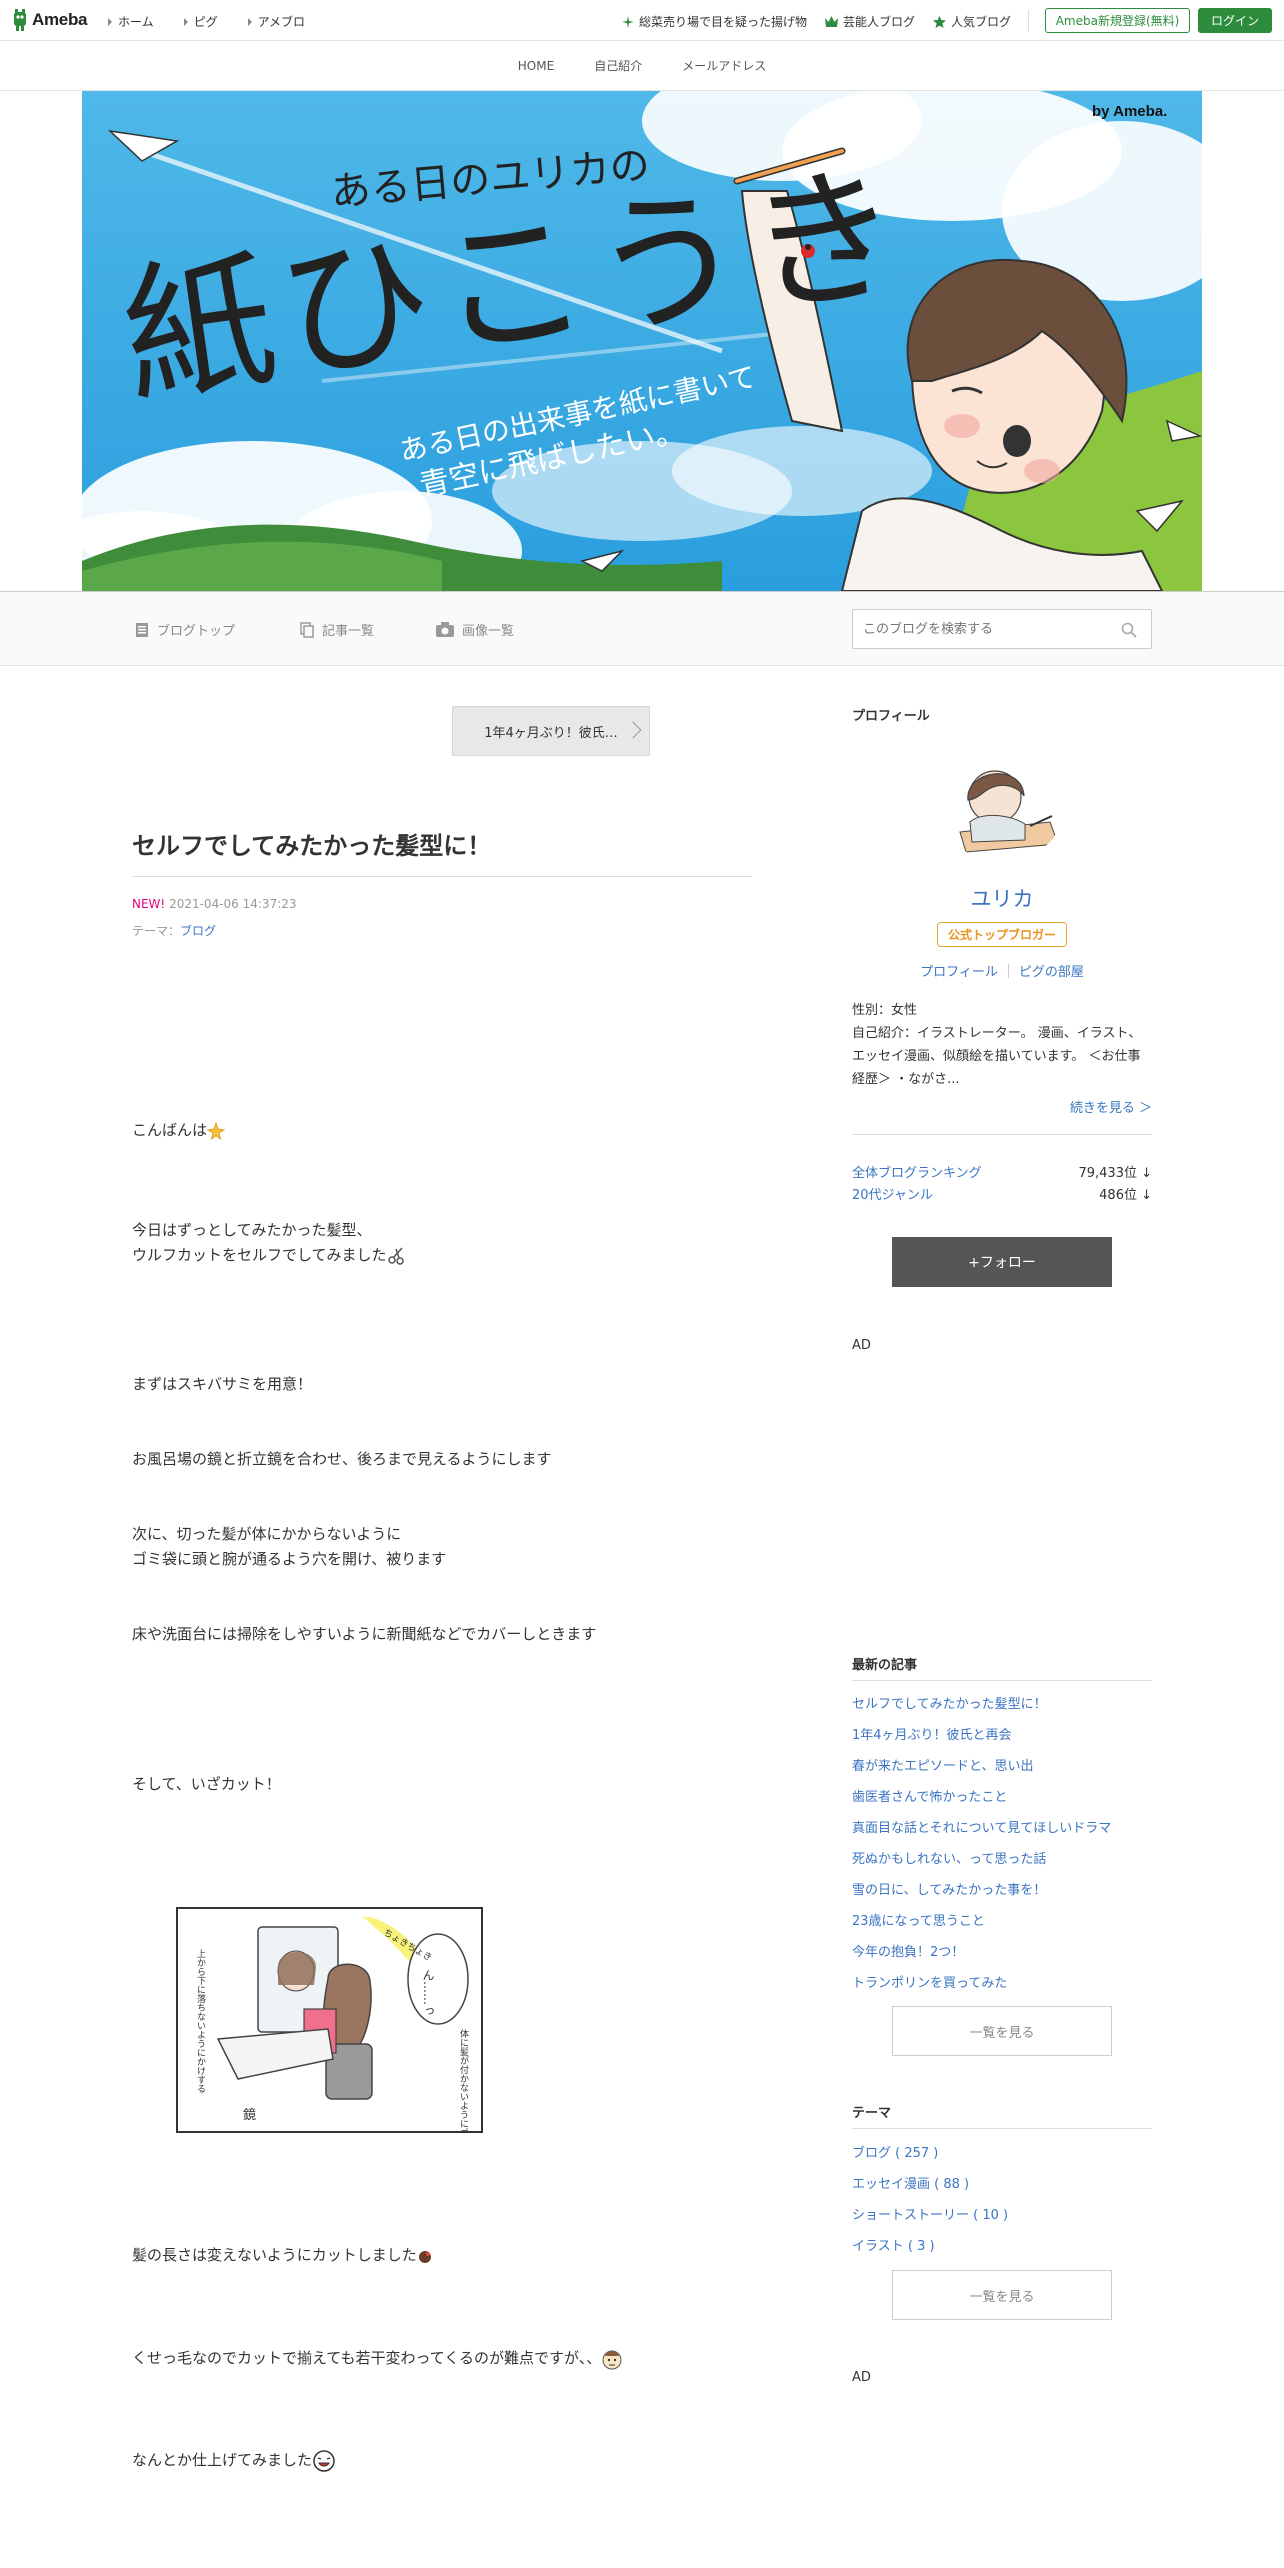 Image resolution: width=1284 pixels, height=2568 pixels. What do you see at coordinates (949, 1857) in the screenshot?
I see `recent-entry-link: 死ぬかもしれない、って思った話` at bounding box center [949, 1857].